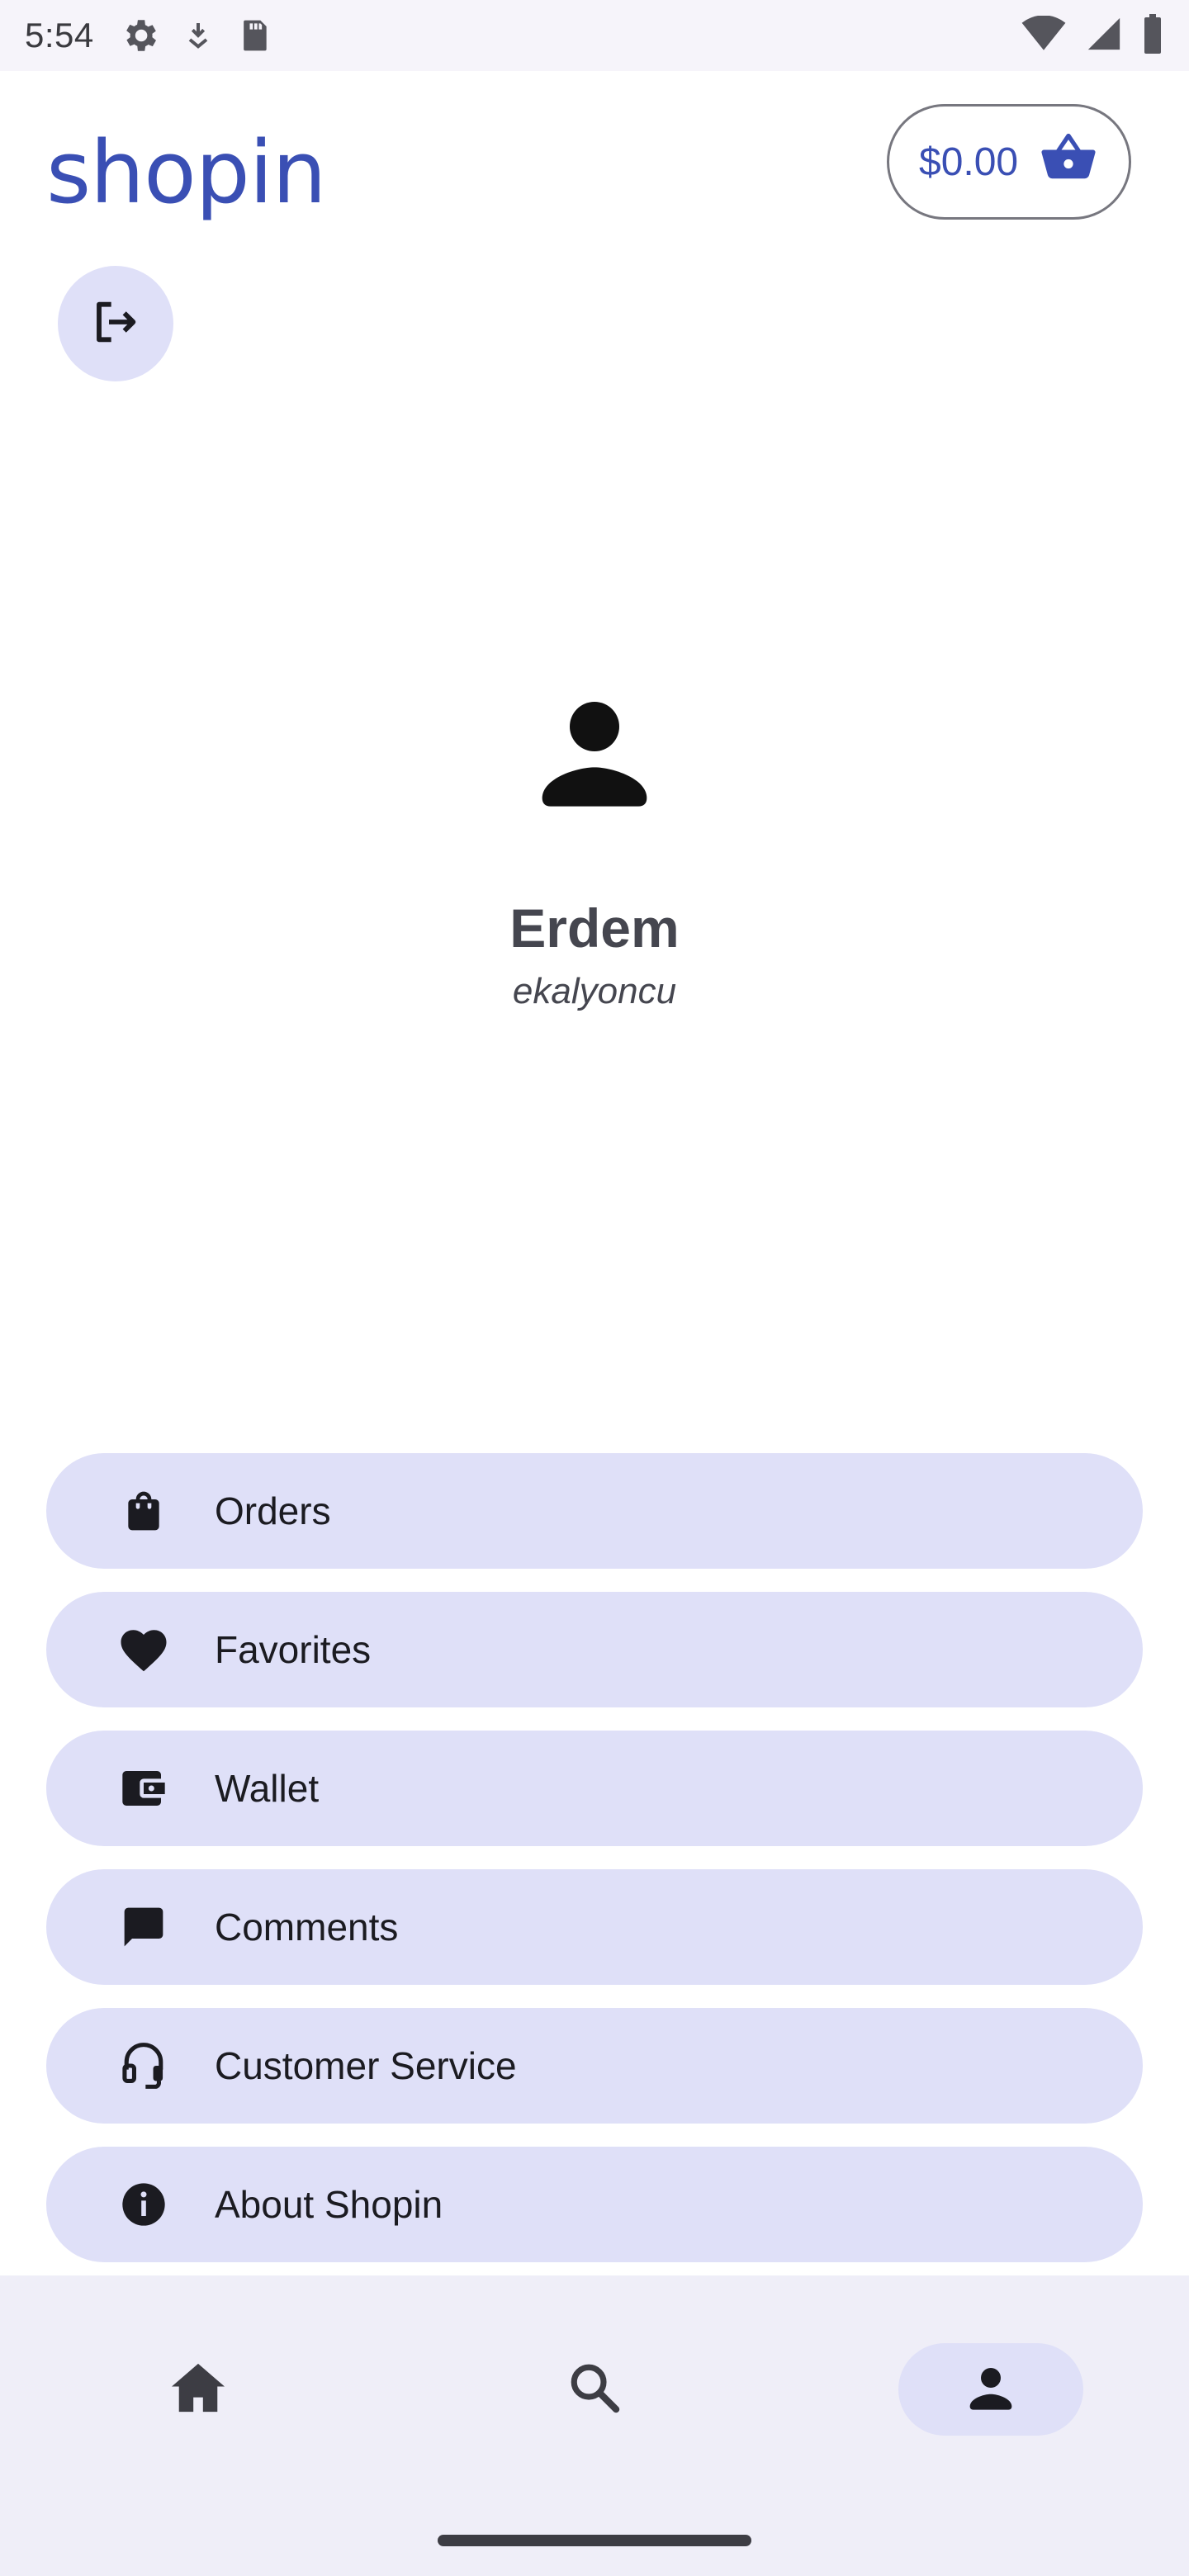  I want to click on menu-item-favorites: Favorites, so click(594, 1649).